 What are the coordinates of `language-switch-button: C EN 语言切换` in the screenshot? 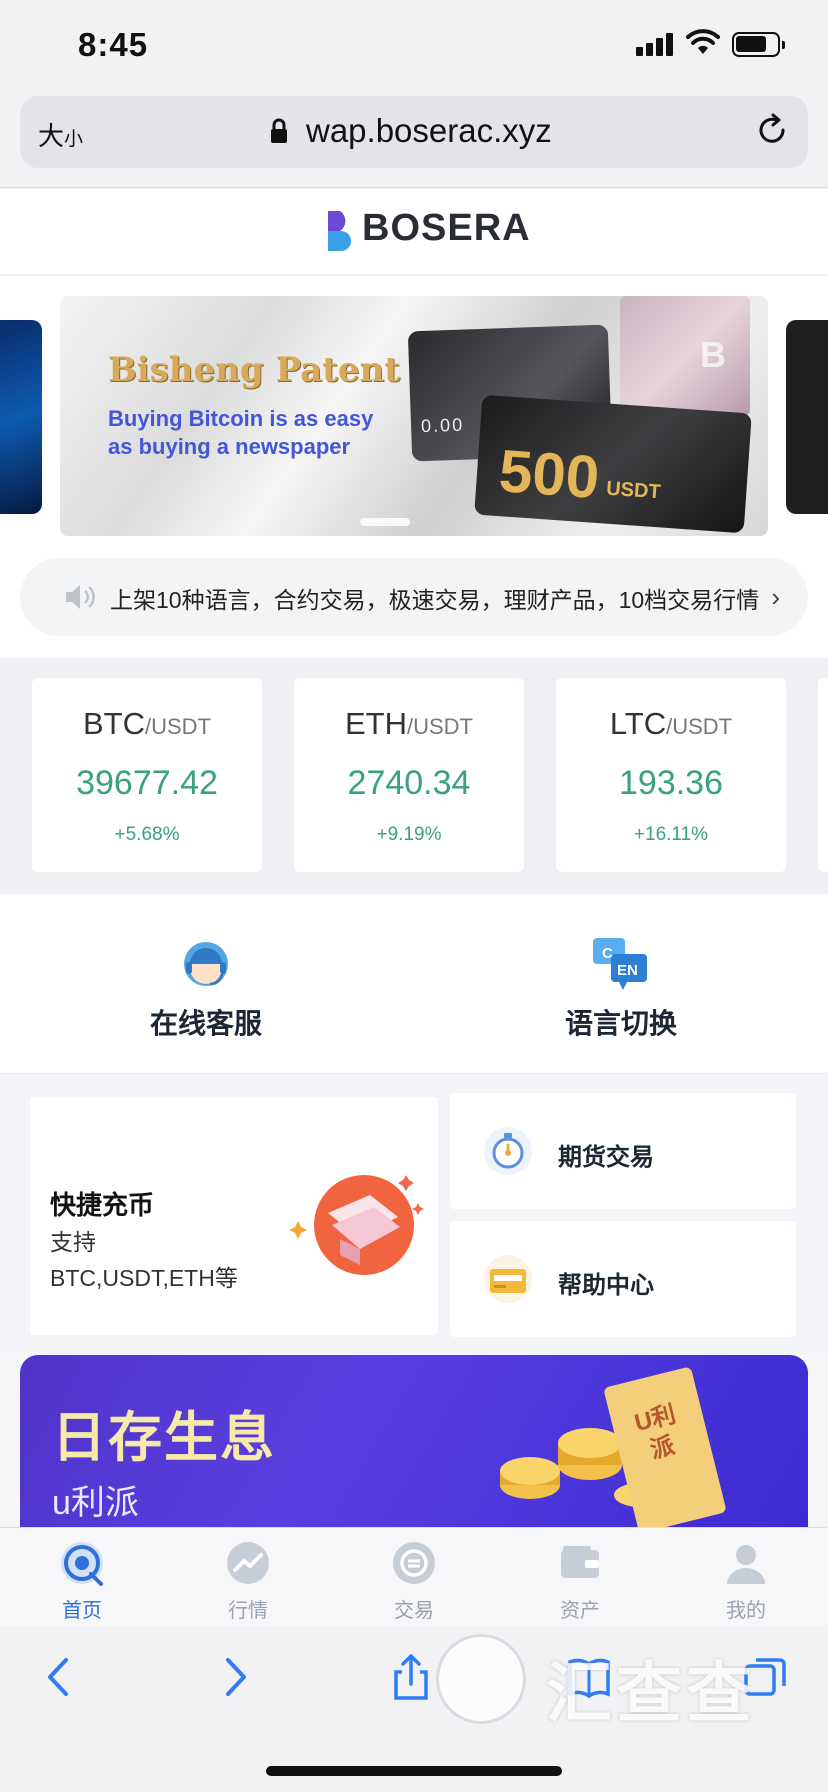 It's located at (621, 994).